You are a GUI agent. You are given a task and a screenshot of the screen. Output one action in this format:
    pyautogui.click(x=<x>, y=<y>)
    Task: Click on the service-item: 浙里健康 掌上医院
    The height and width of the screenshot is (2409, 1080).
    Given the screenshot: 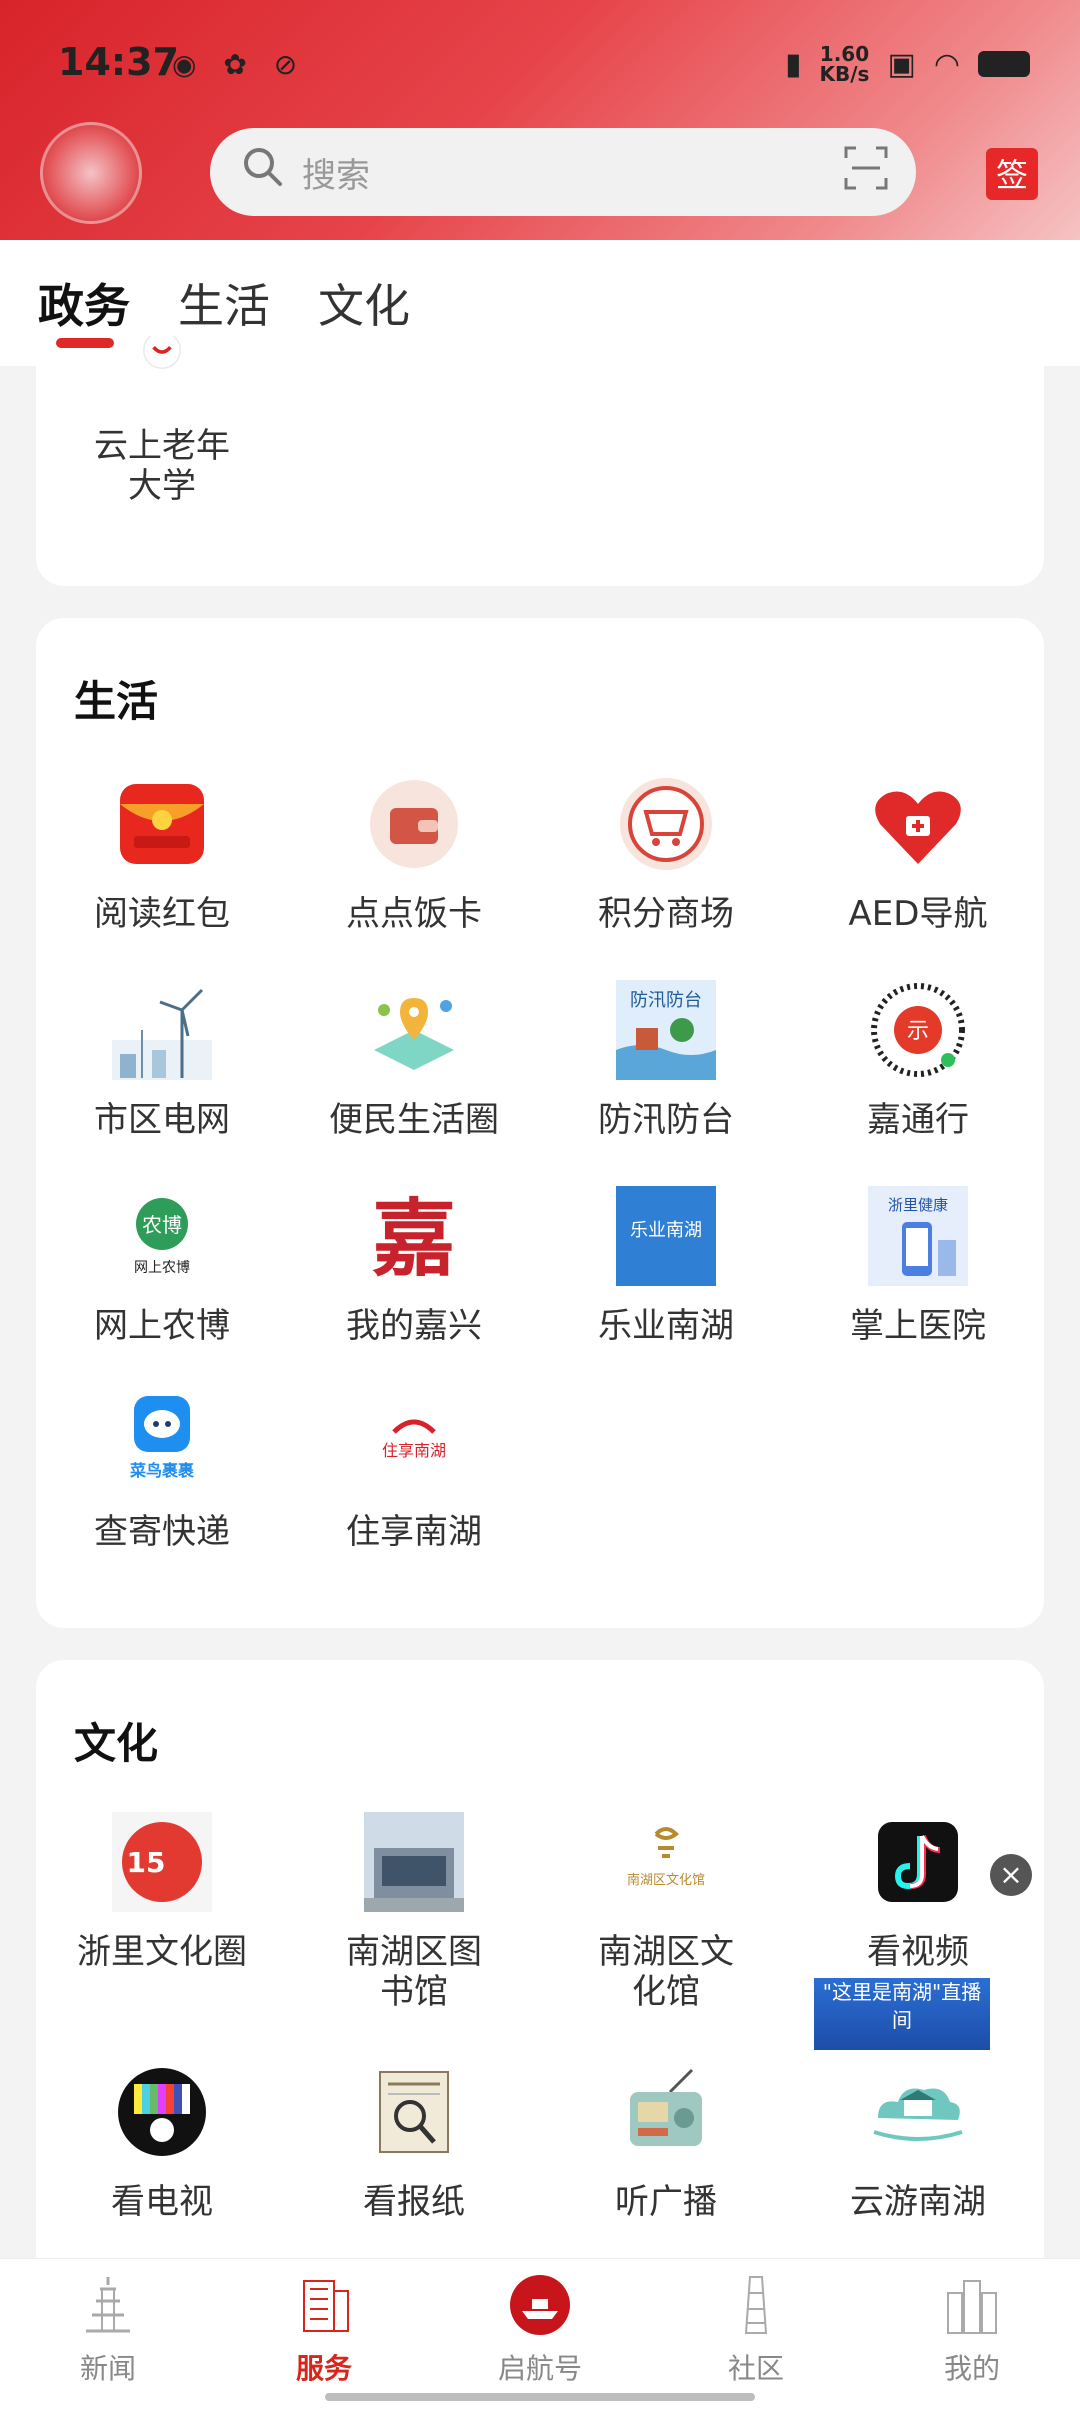 What is the action you would take?
    pyautogui.click(x=918, y=1266)
    